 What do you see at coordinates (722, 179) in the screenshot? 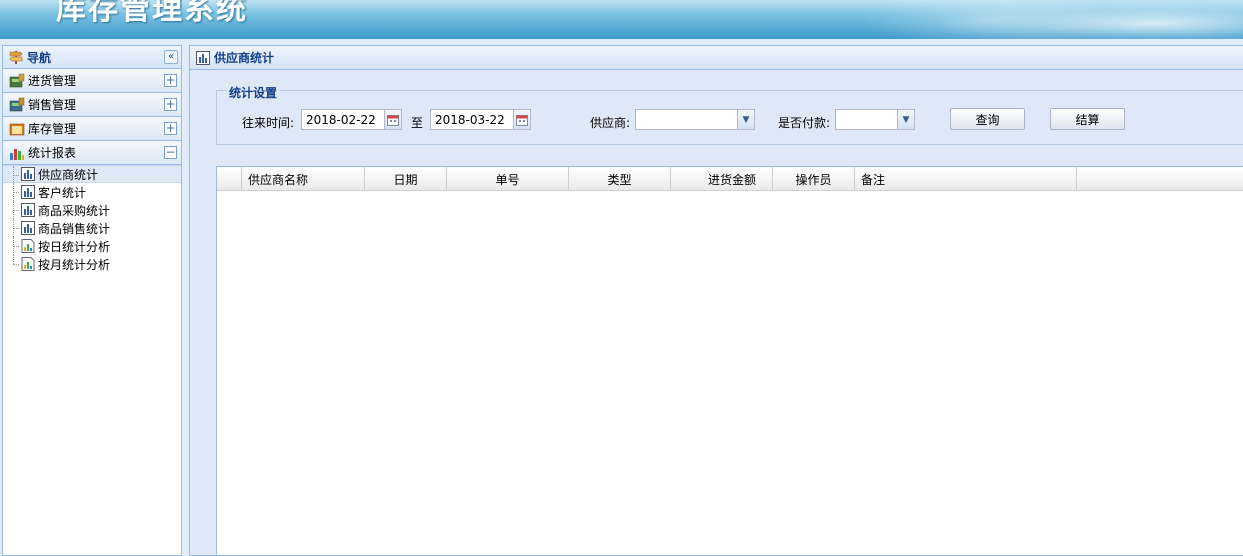
I see `column-header-purchase-amount: 进货金额` at bounding box center [722, 179].